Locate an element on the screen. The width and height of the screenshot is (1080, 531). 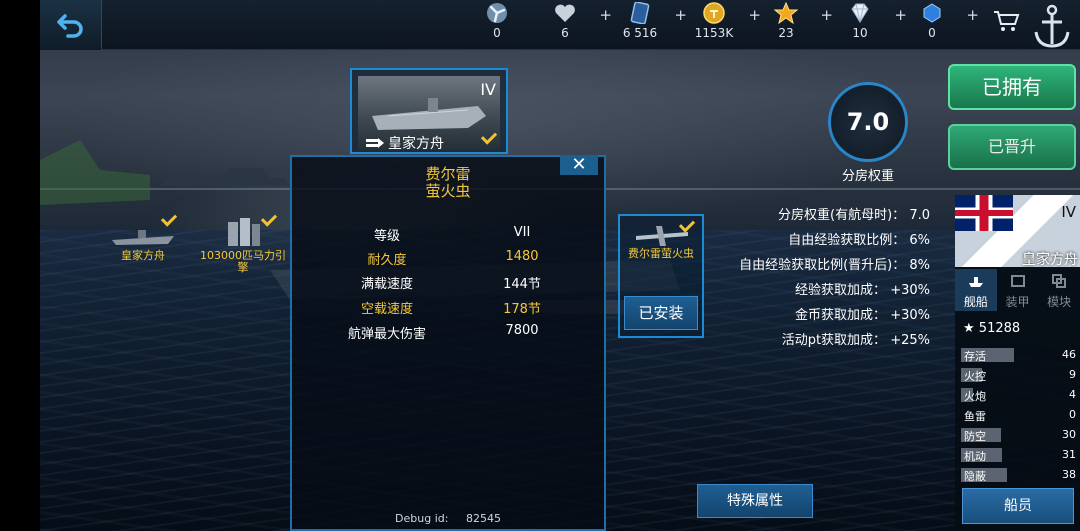
resource-gold-value: 1153K is located at coordinates (714, 33).